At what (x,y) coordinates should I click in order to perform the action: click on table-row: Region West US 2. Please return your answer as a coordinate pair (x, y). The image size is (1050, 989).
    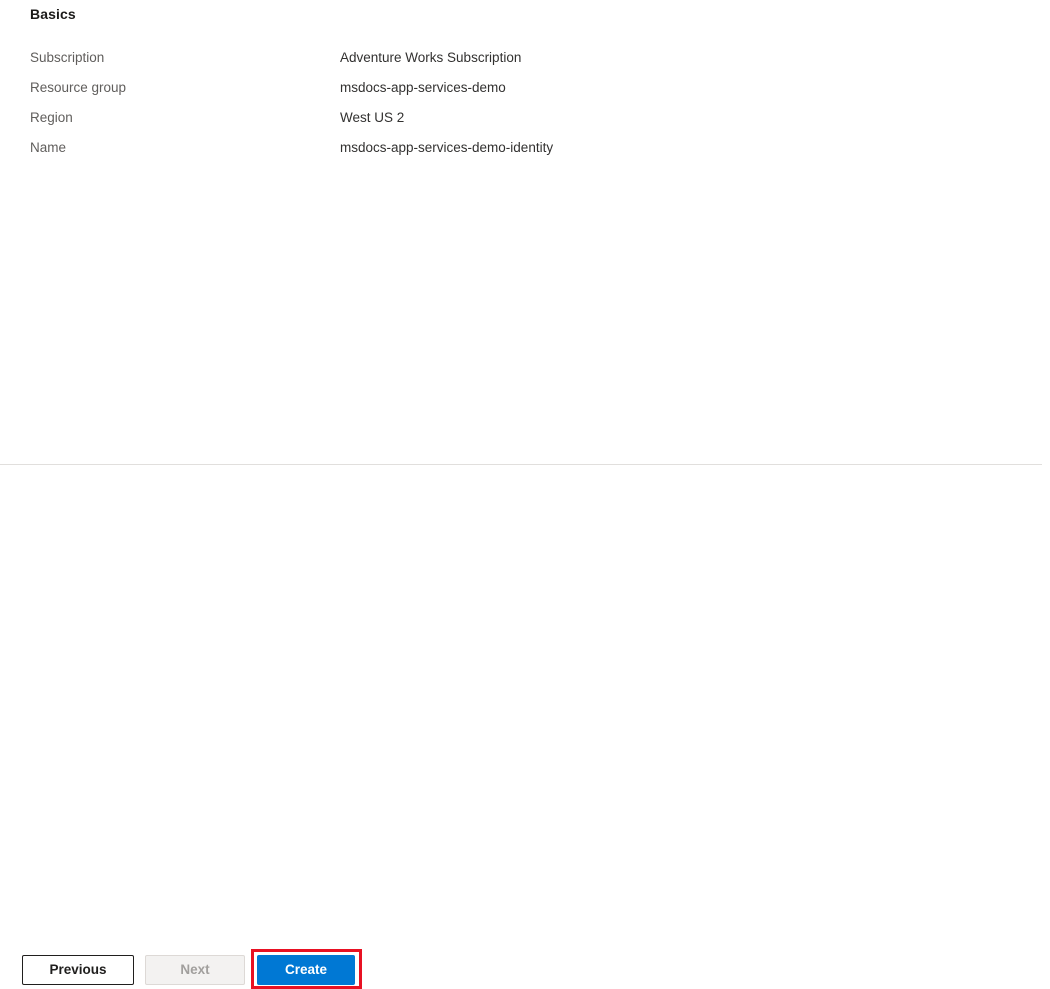
    Looking at the image, I should click on (480, 118).